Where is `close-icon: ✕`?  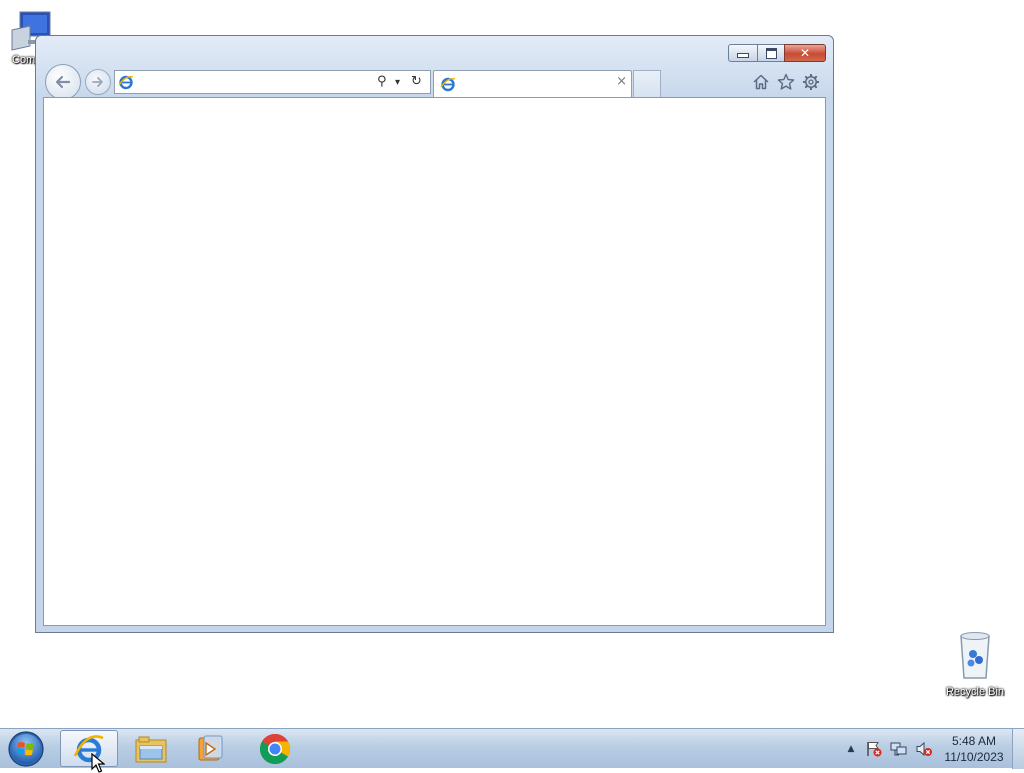
close-icon: ✕ is located at coordinates (805, 53).